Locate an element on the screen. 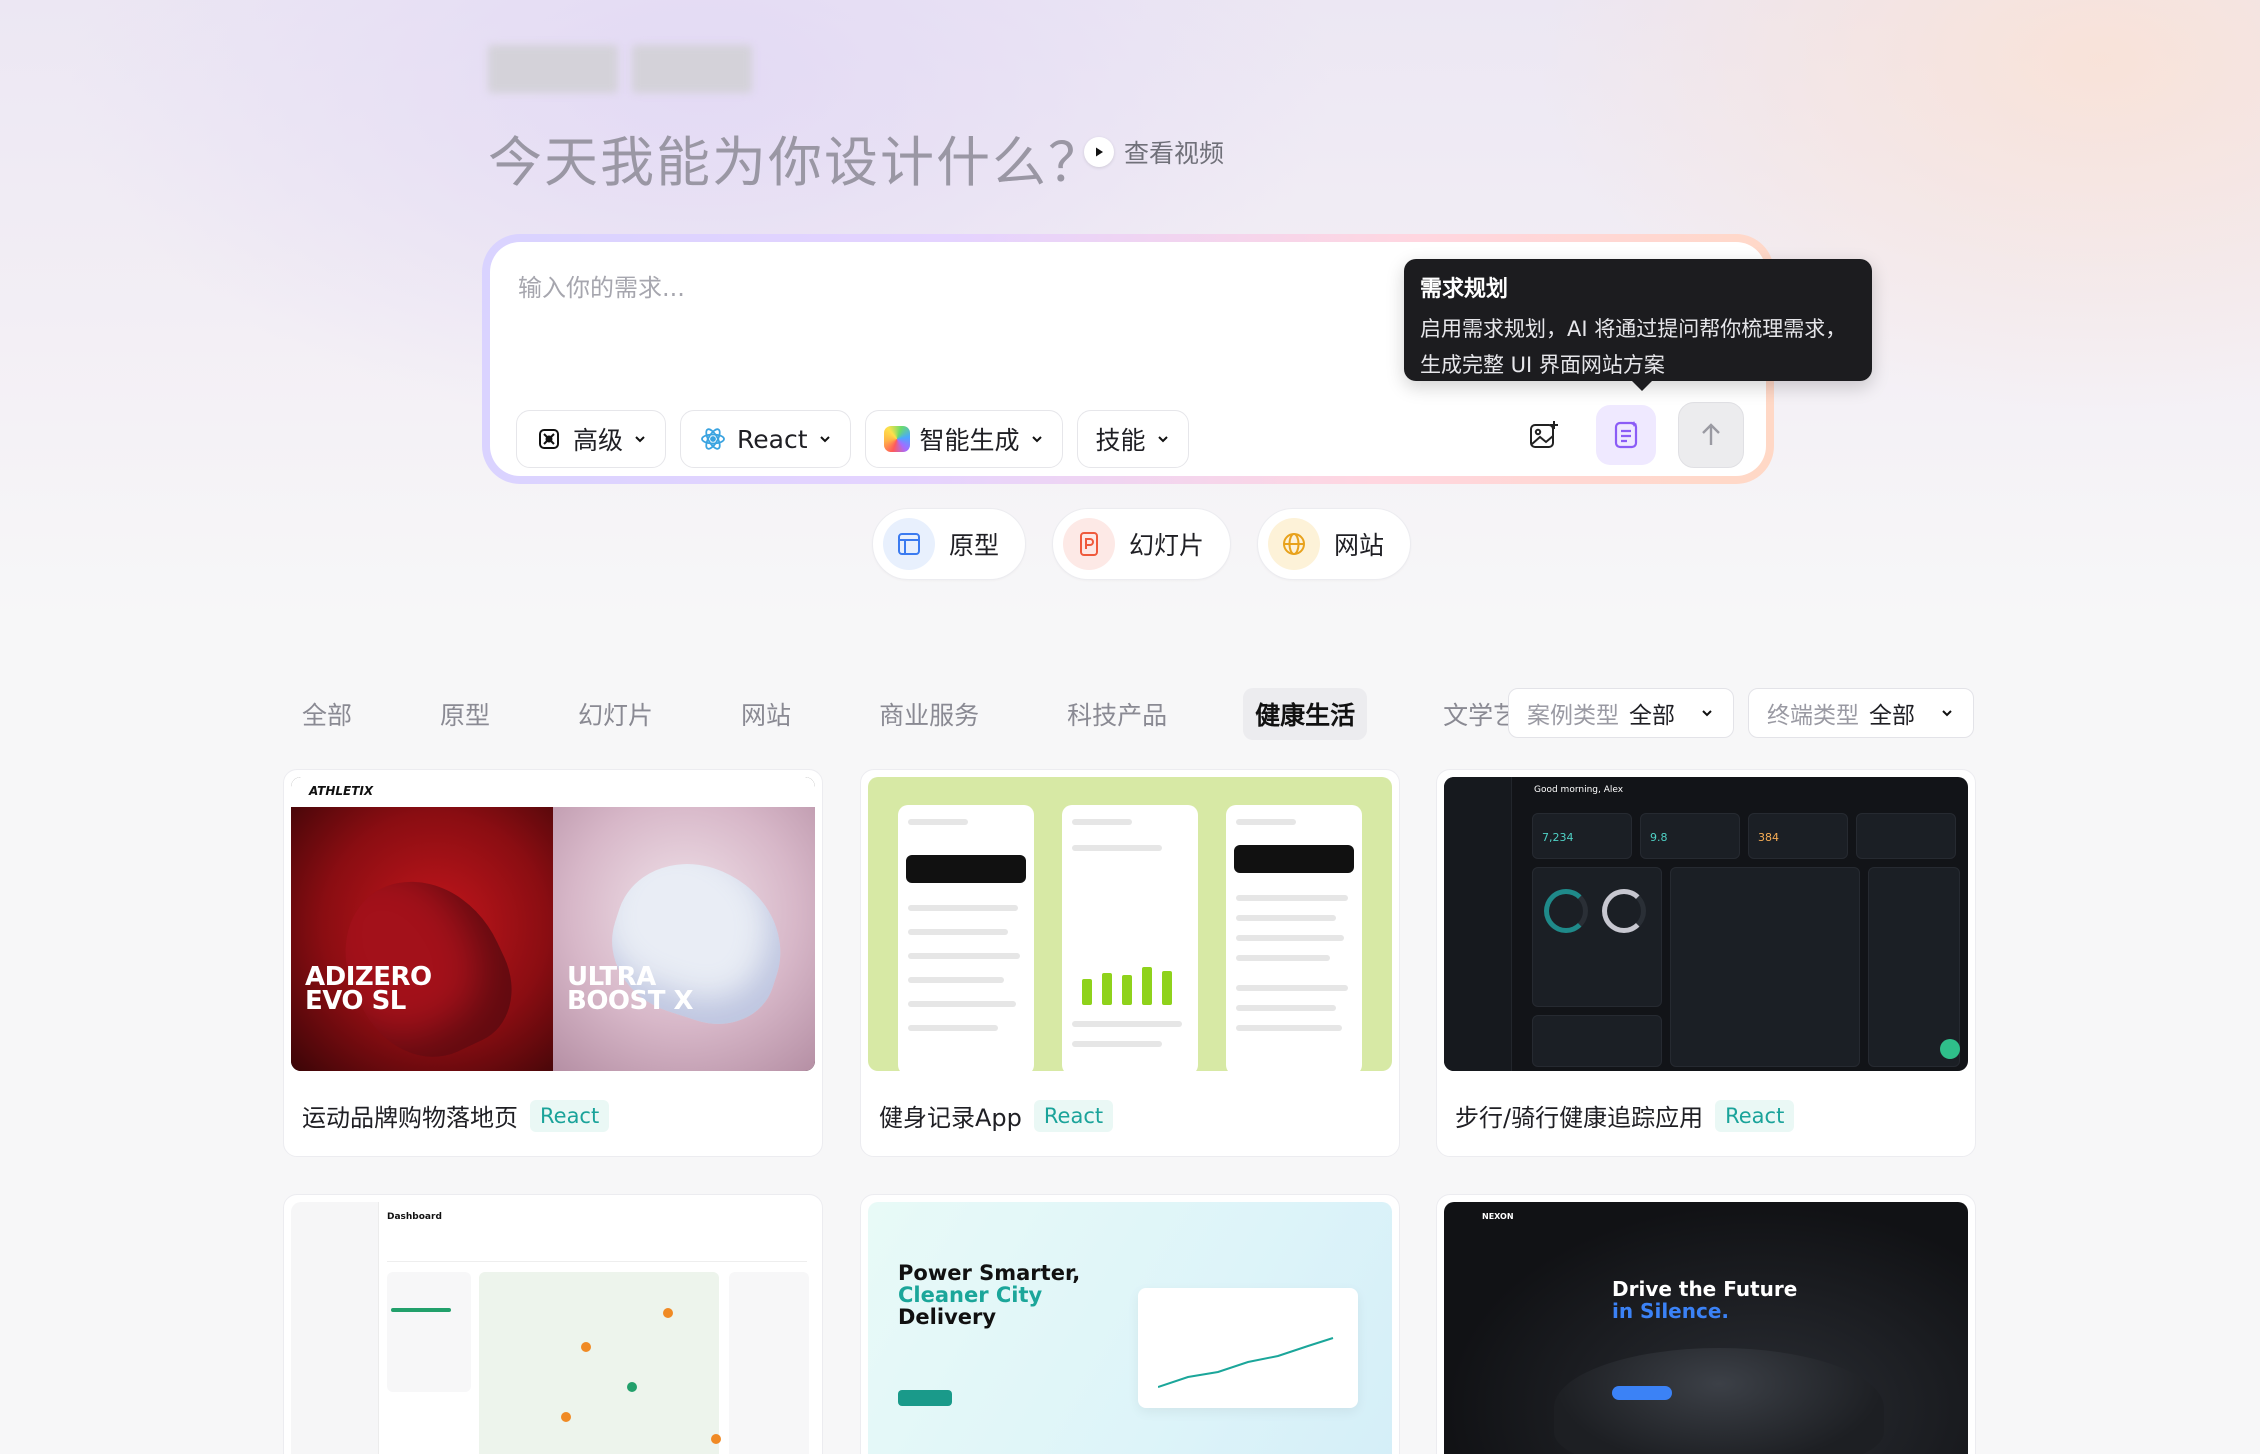 The width and height of the screenshot is (2260, 1454). quick-type-website-label: 网站 is located at coordinates (1359, 545).